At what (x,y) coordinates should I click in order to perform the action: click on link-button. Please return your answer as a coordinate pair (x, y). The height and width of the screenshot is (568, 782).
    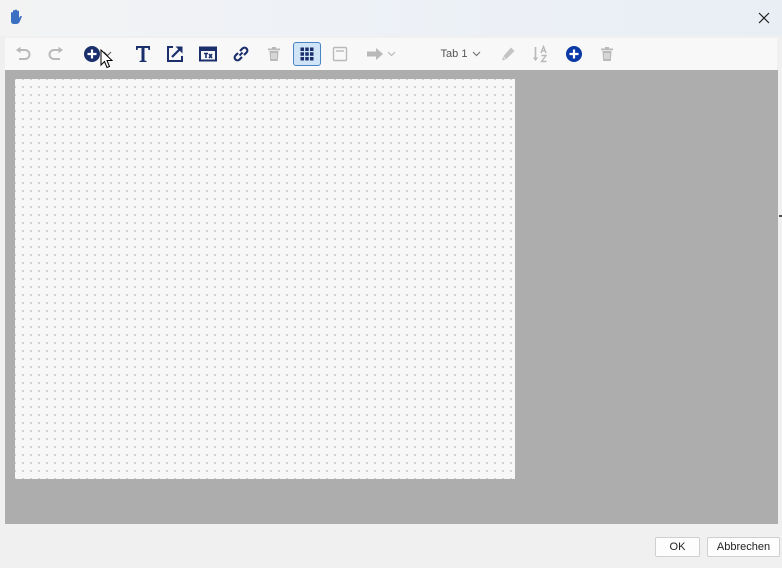
    Looking at the image, I should click on (241, 54).